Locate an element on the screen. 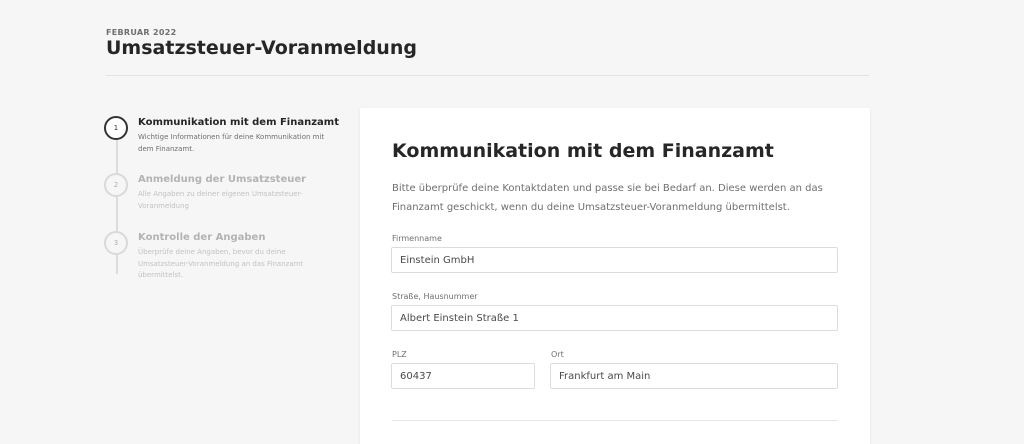 This screenshot has width=1024, height=444. step-number-circle: 2 is located at coordinates (116, 185).